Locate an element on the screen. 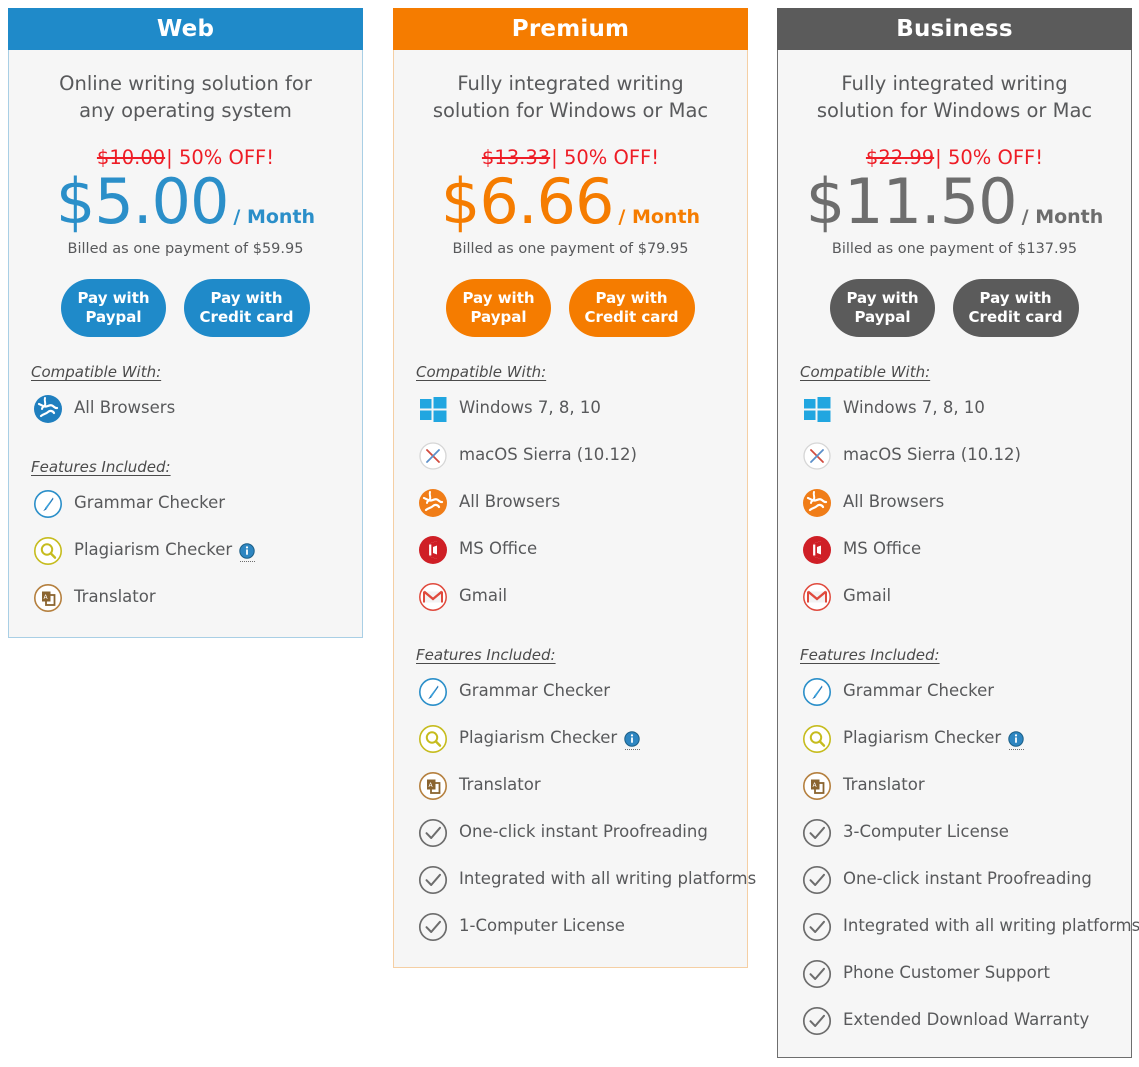 The height and width of the screenshot is (1067, 1139). magnifier-icon is located at coordinates (817, 739).